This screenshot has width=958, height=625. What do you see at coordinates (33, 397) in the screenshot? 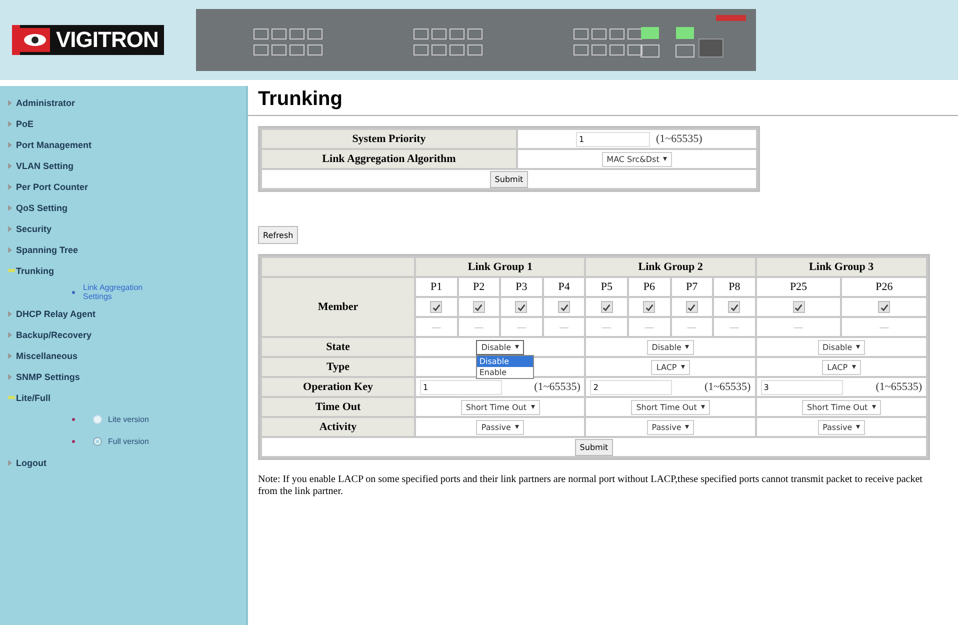
I see `sidebar-item: Lite/Full` at bounding box center [33, 397].